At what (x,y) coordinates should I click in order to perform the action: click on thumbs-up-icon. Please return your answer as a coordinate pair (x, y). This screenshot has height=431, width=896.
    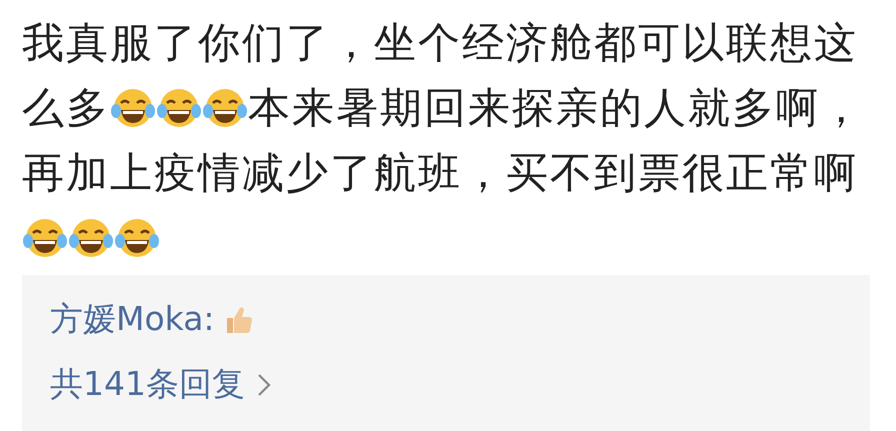
    Looking at the image, I should click on (238, 319).